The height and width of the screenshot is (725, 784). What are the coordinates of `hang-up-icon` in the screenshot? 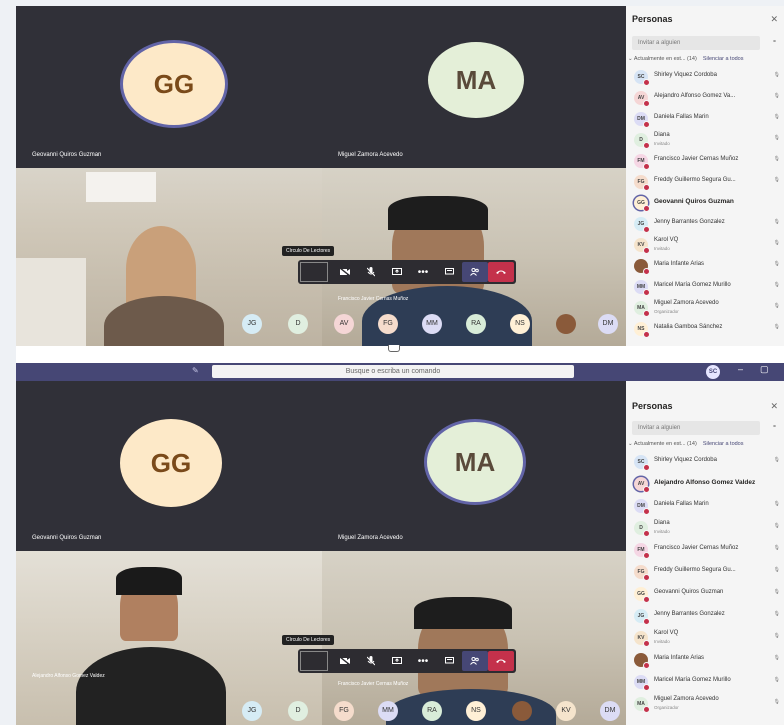 It's located at (501, 661).